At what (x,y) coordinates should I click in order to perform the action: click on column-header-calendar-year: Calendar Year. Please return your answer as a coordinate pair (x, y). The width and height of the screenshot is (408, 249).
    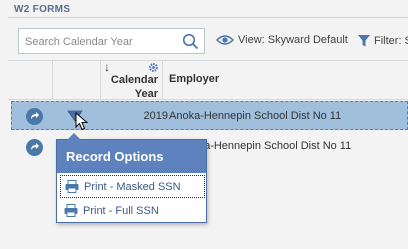
    Looking at the image, I should click on (133, 87).